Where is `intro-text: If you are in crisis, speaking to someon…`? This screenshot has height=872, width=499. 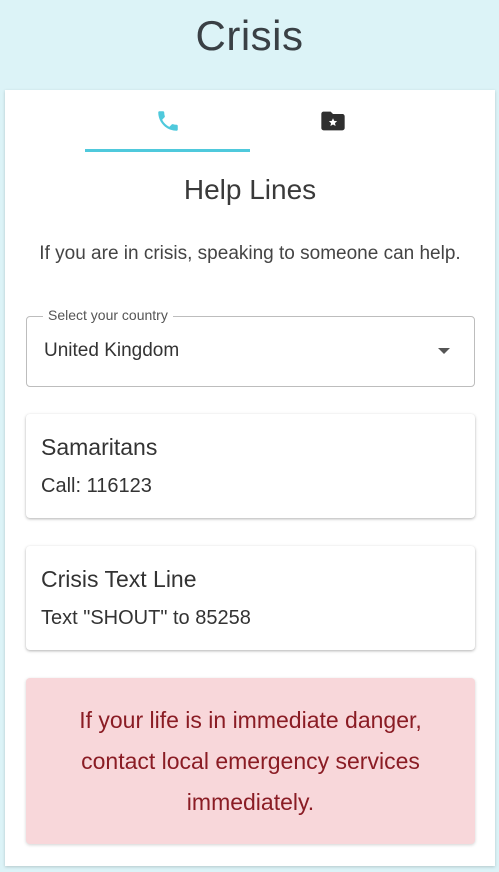 intro-text: If you are in crisis, speaking to someon… is located at coordinates (250, 253).